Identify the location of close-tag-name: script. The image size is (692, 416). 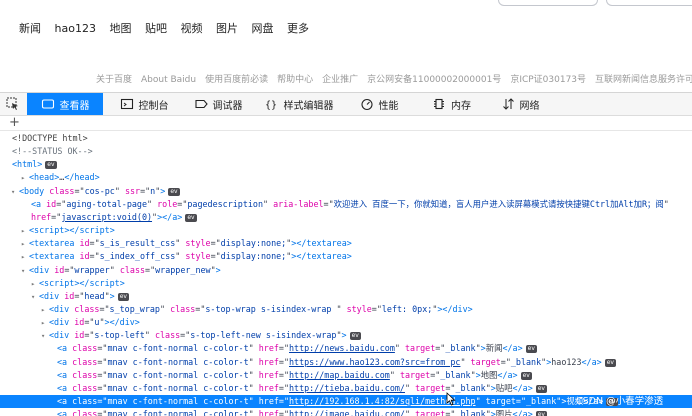
(94, 230).